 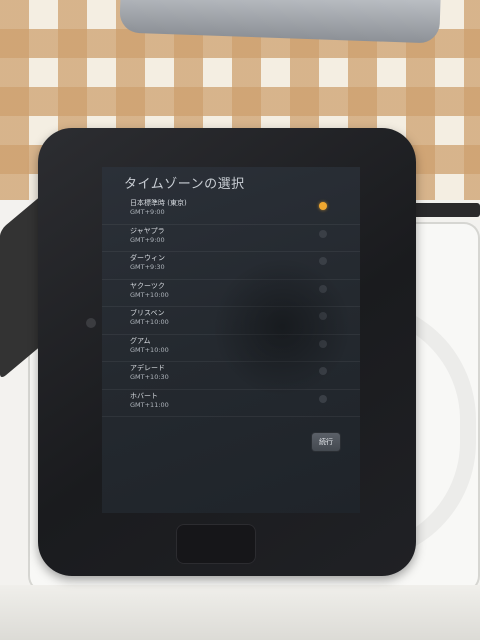 I want to click on continue-button: 続行, so click(x=326, y=442).